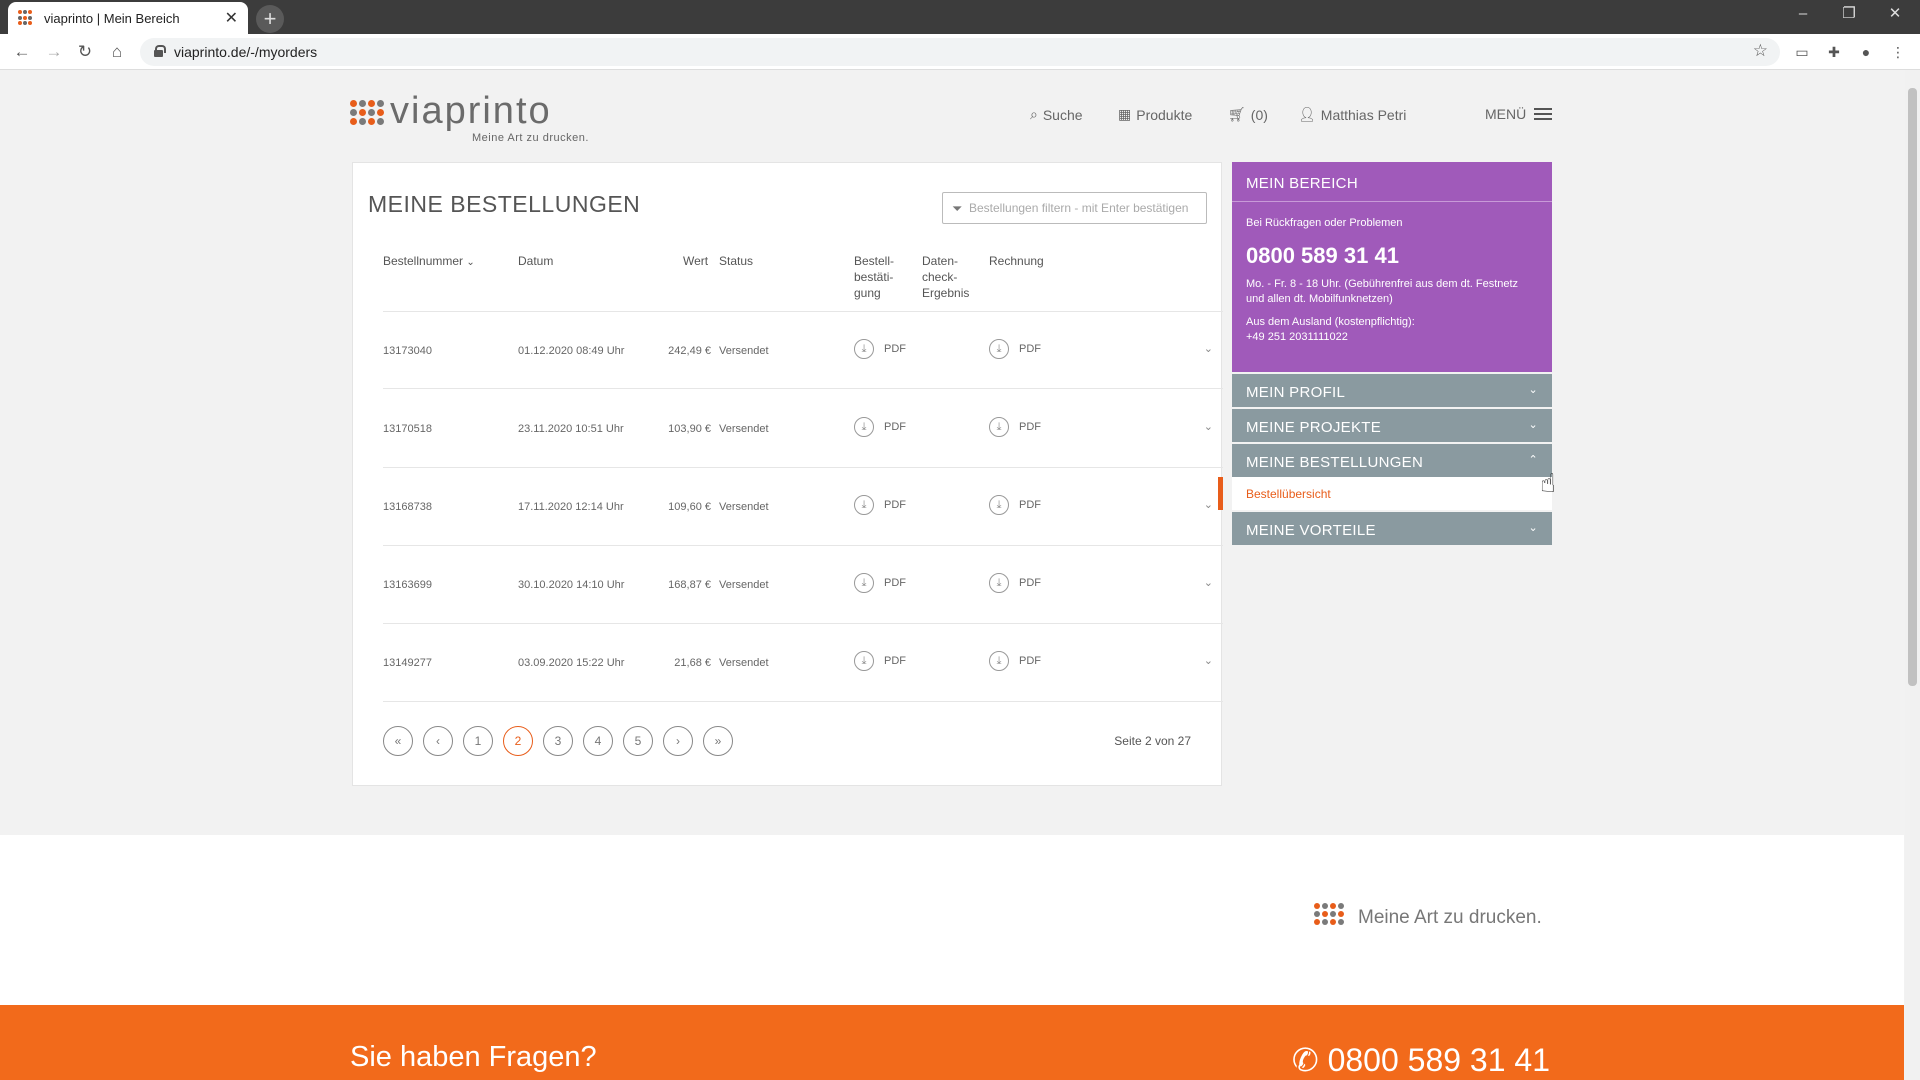 The image size is (1920, 1080). What do you see at coordinates (1392, 337) in the screenshot?
I see `abroad-phone: +49 251 2031111022` at bounding box center [1392, 337].